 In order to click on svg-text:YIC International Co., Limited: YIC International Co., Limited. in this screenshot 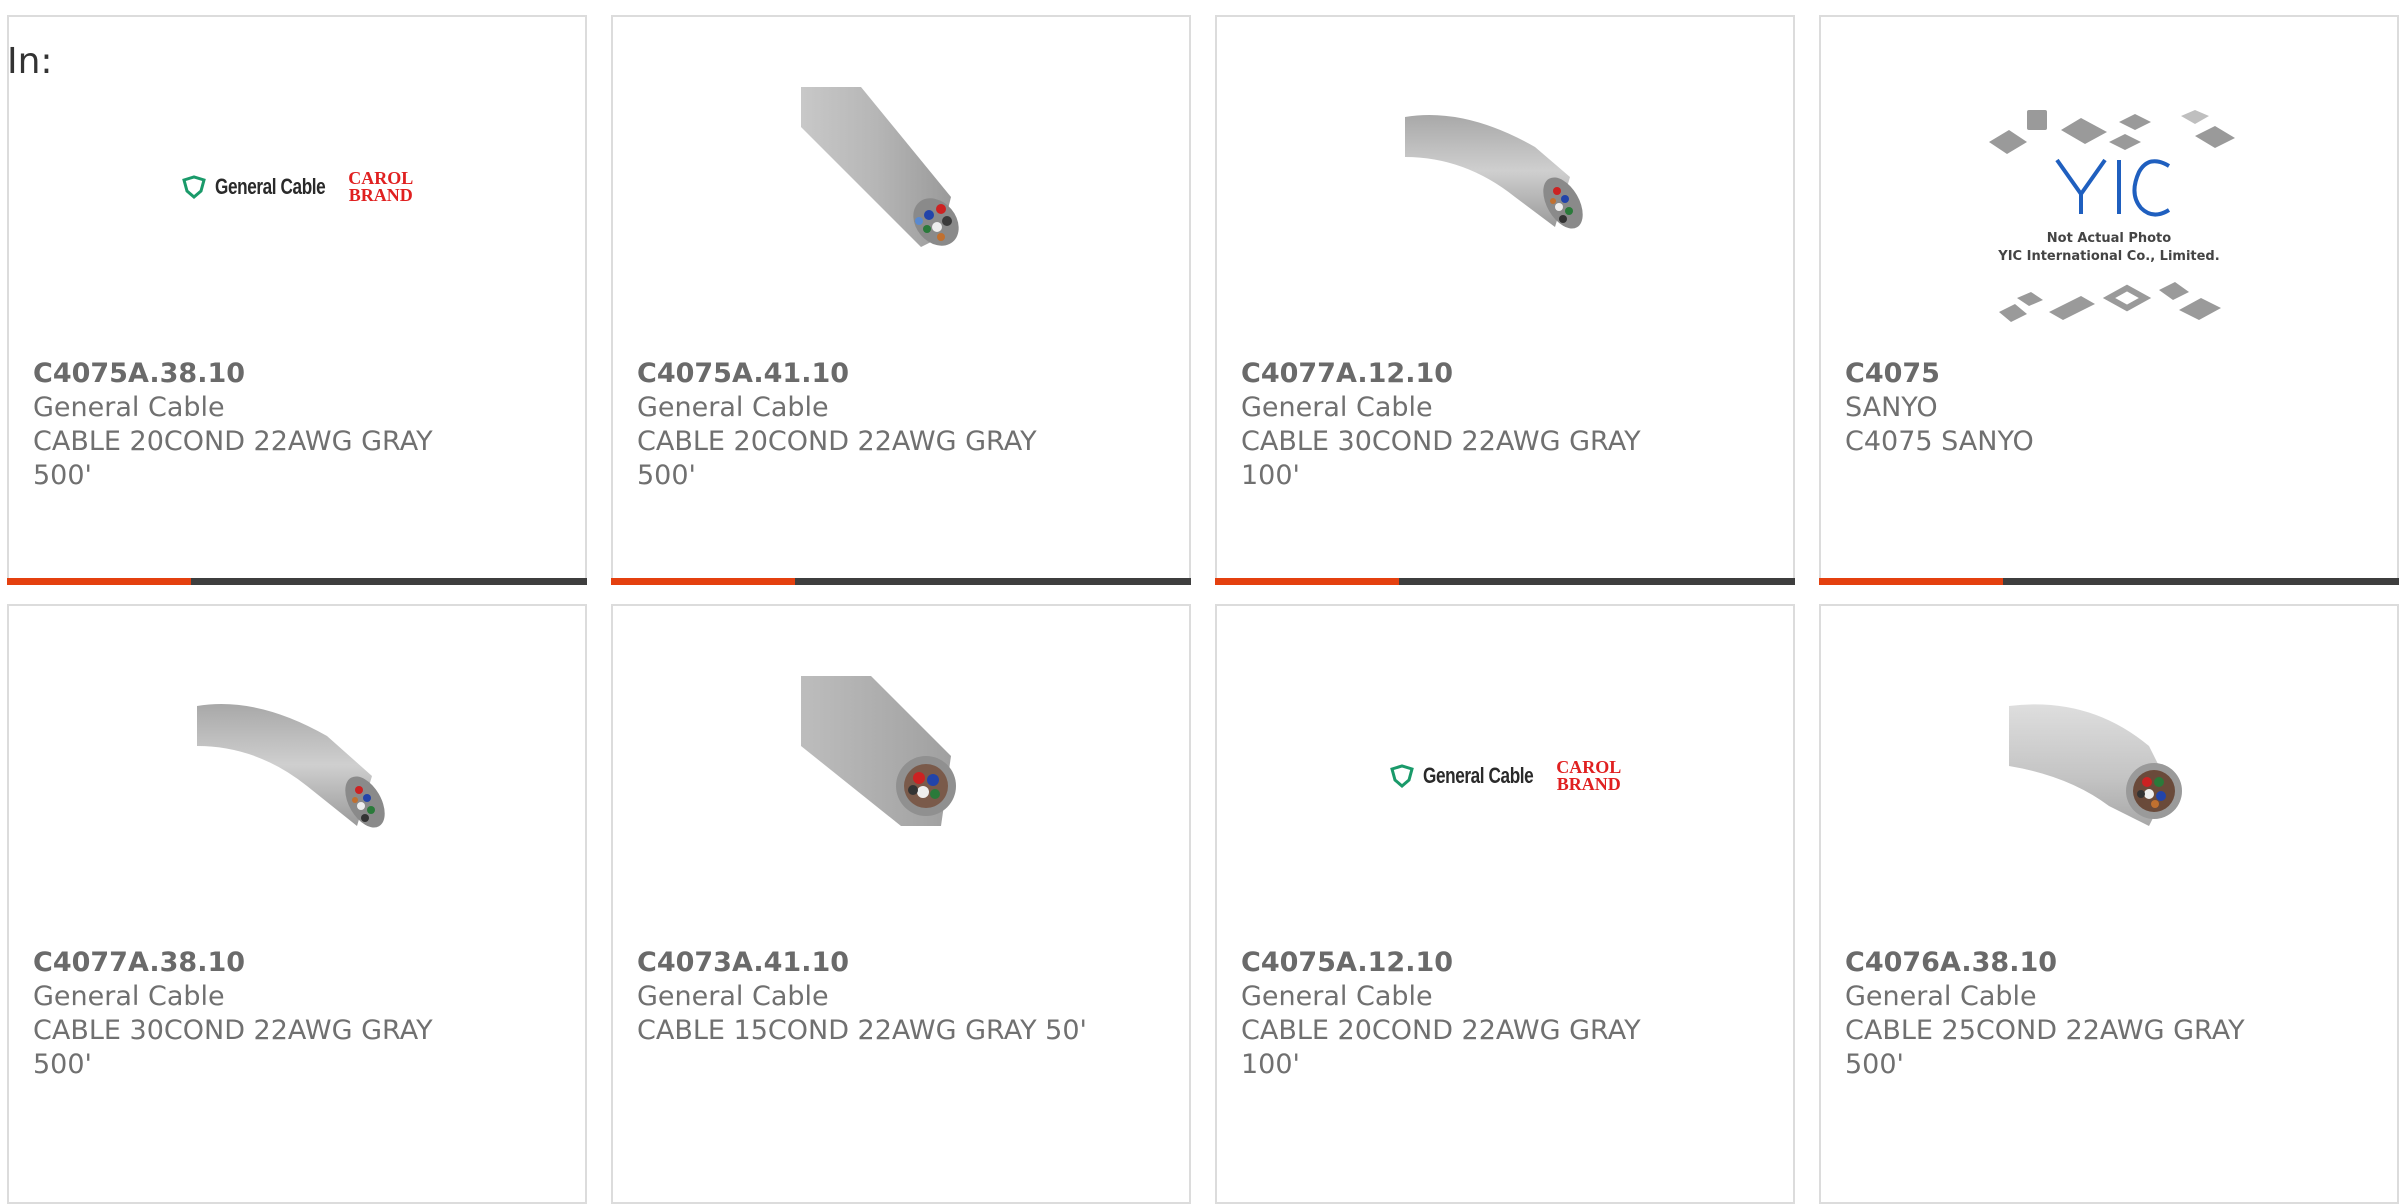, I will do `click(2108, 256)`.